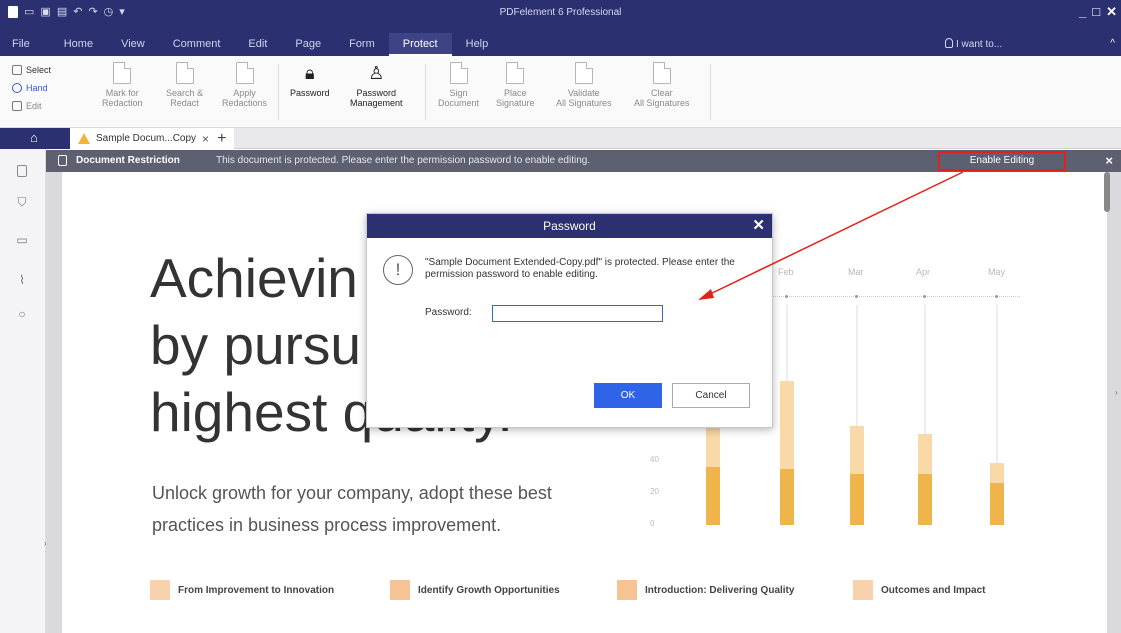  Describe the element at coordinates (758, 226) in the screenshot. I see `dialog-close-icon: ✕` at that location.